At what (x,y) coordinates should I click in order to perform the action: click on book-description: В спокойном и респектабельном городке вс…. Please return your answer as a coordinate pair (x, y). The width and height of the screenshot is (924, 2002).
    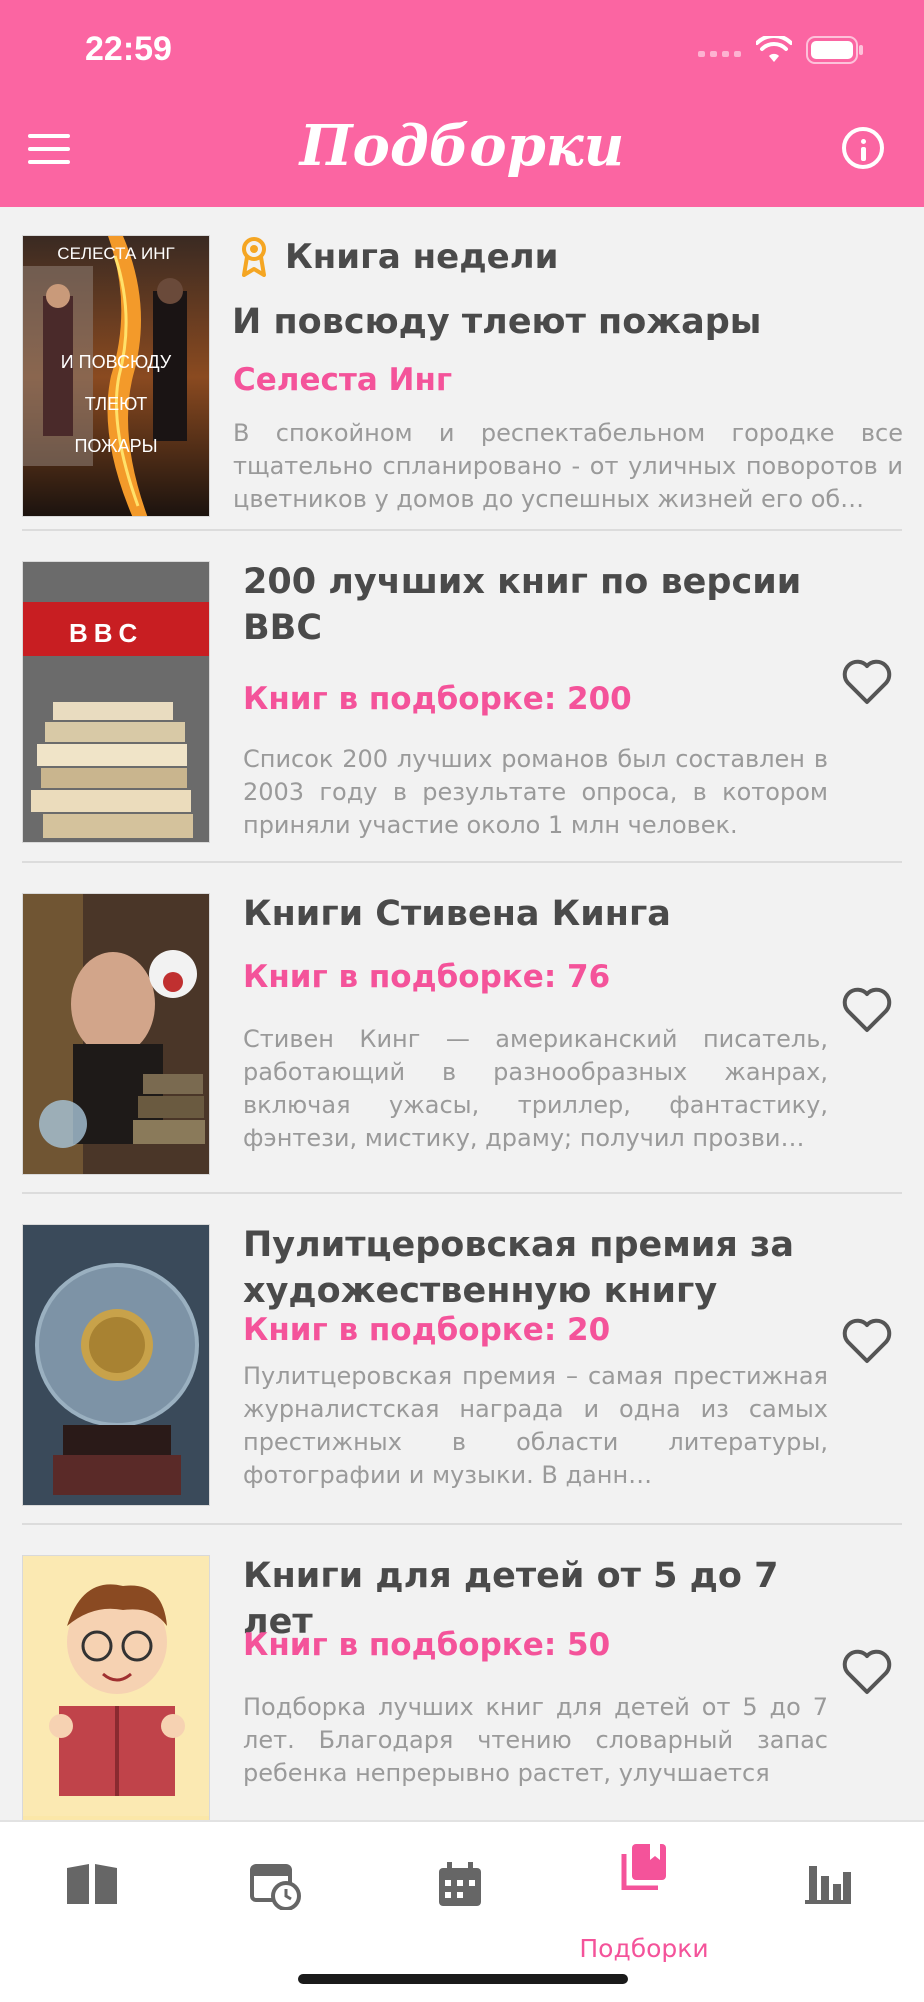
    Looking at the image, I should click on (568, 466).